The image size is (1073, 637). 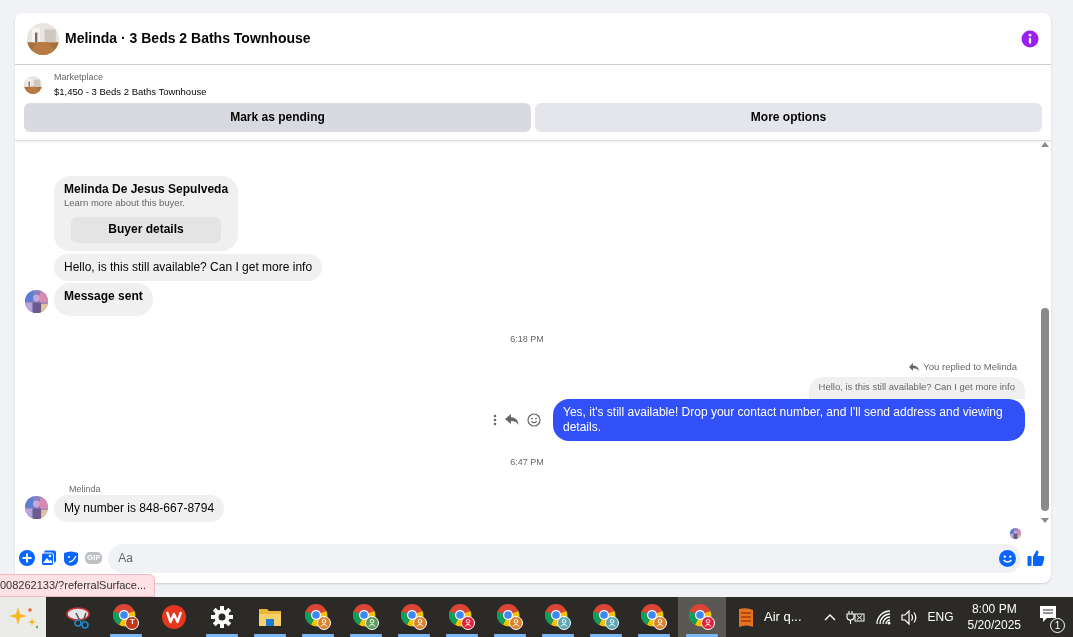 I want to click on notification-count: 1, so click(x=1057, y=625).